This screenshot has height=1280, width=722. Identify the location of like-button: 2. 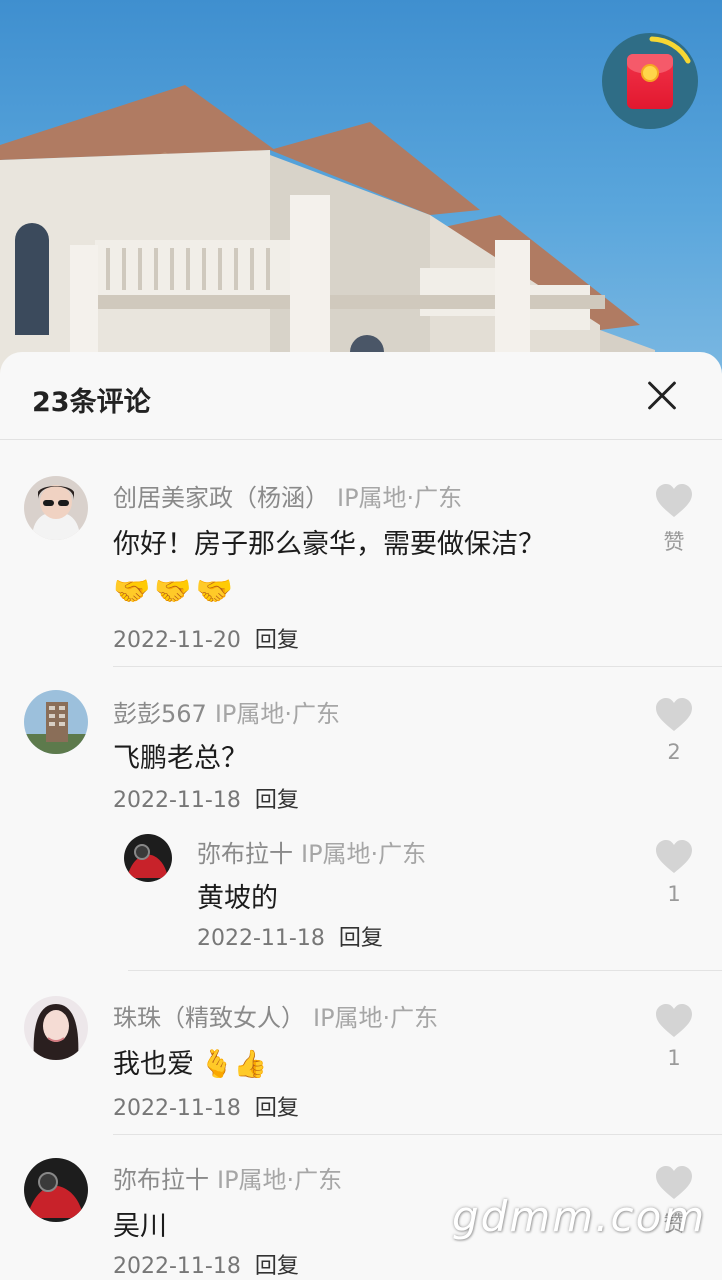
(674, 731).